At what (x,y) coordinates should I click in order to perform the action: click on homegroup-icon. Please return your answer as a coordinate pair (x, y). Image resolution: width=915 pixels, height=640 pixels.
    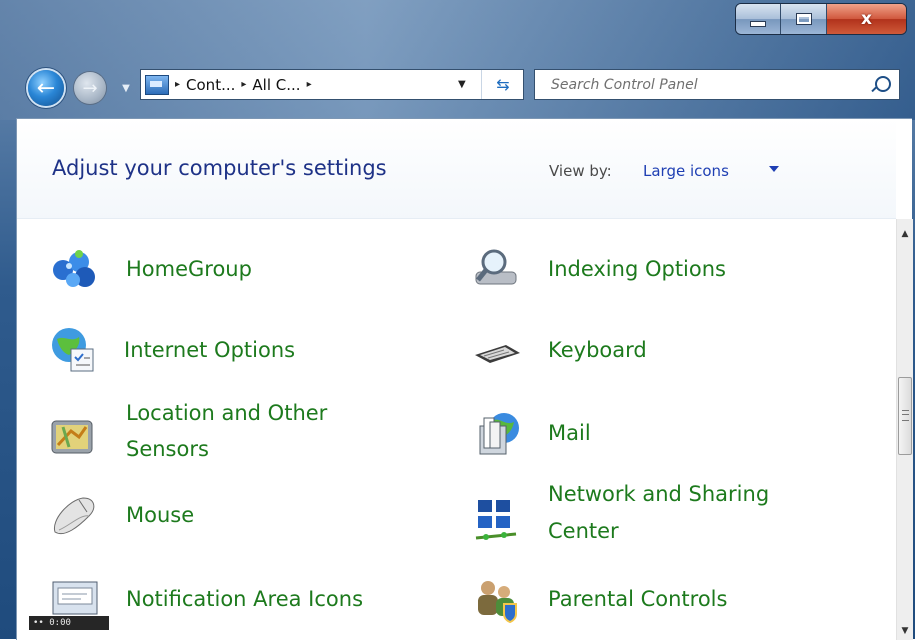
    Looking at the image, I should click on (74, 268).